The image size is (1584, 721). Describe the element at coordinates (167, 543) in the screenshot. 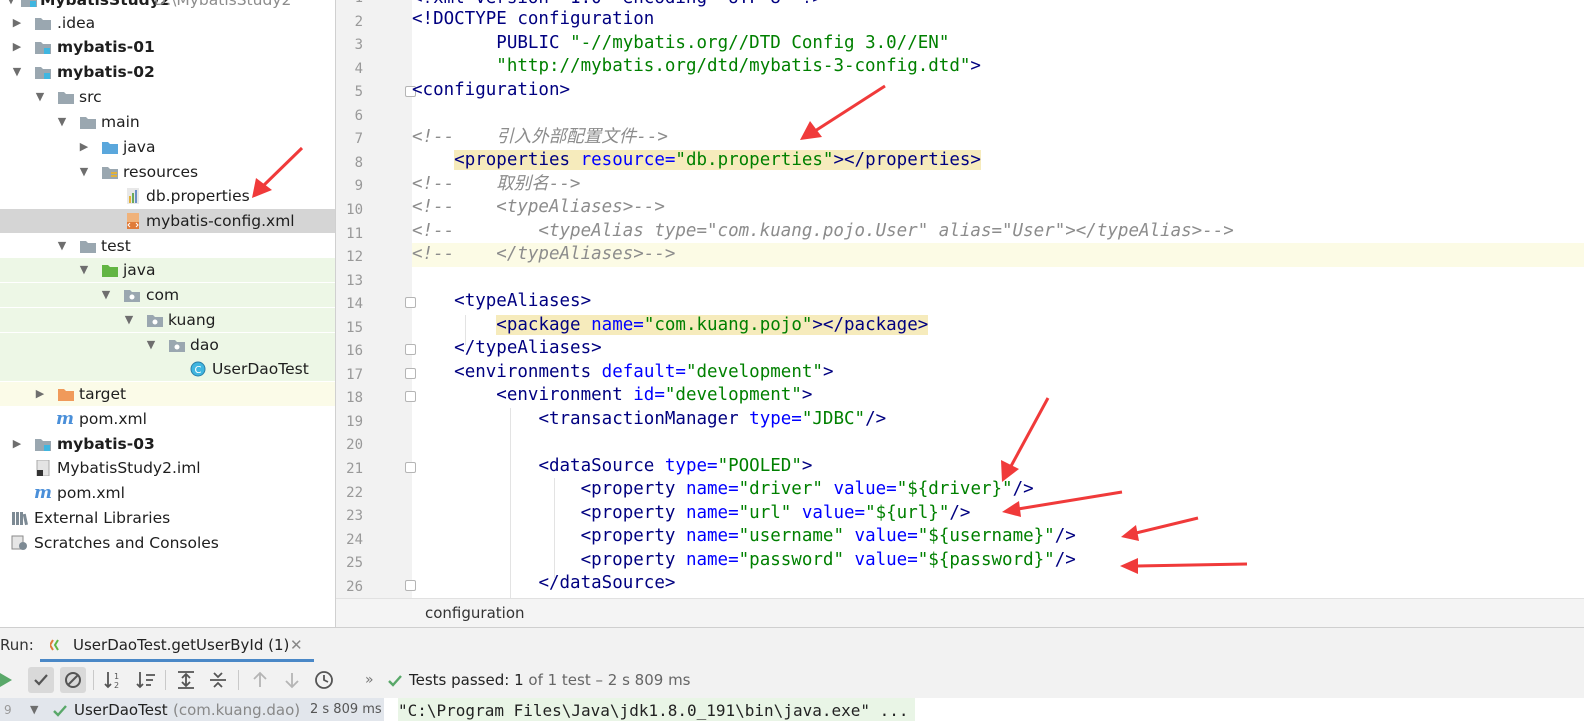

I see `tree-item-scratches: Scratches and Consoles` at that location.